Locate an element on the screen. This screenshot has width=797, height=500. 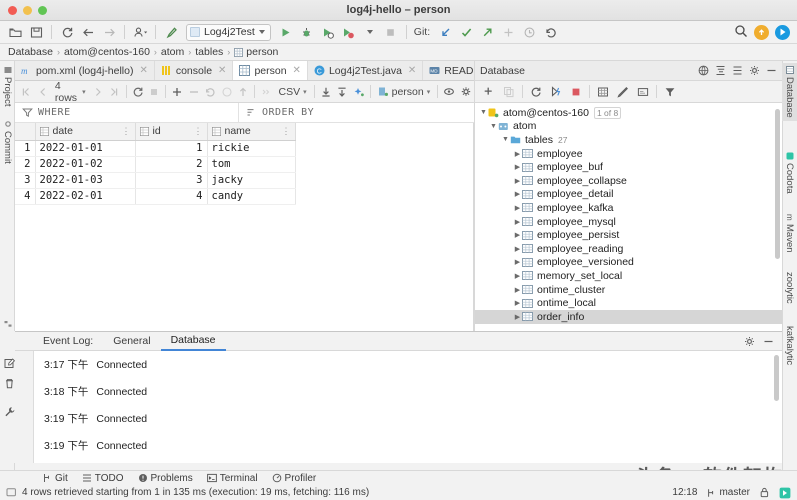
codota-icon is located at coordinates (782, 32).